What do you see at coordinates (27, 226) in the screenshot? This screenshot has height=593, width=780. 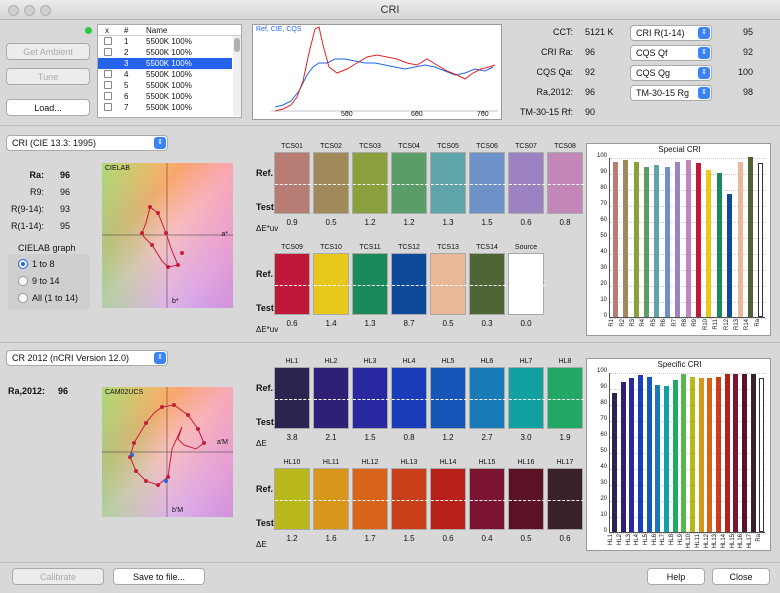 I see `cri-stat-label: R(1-14):` at bounding box center [27, 226].